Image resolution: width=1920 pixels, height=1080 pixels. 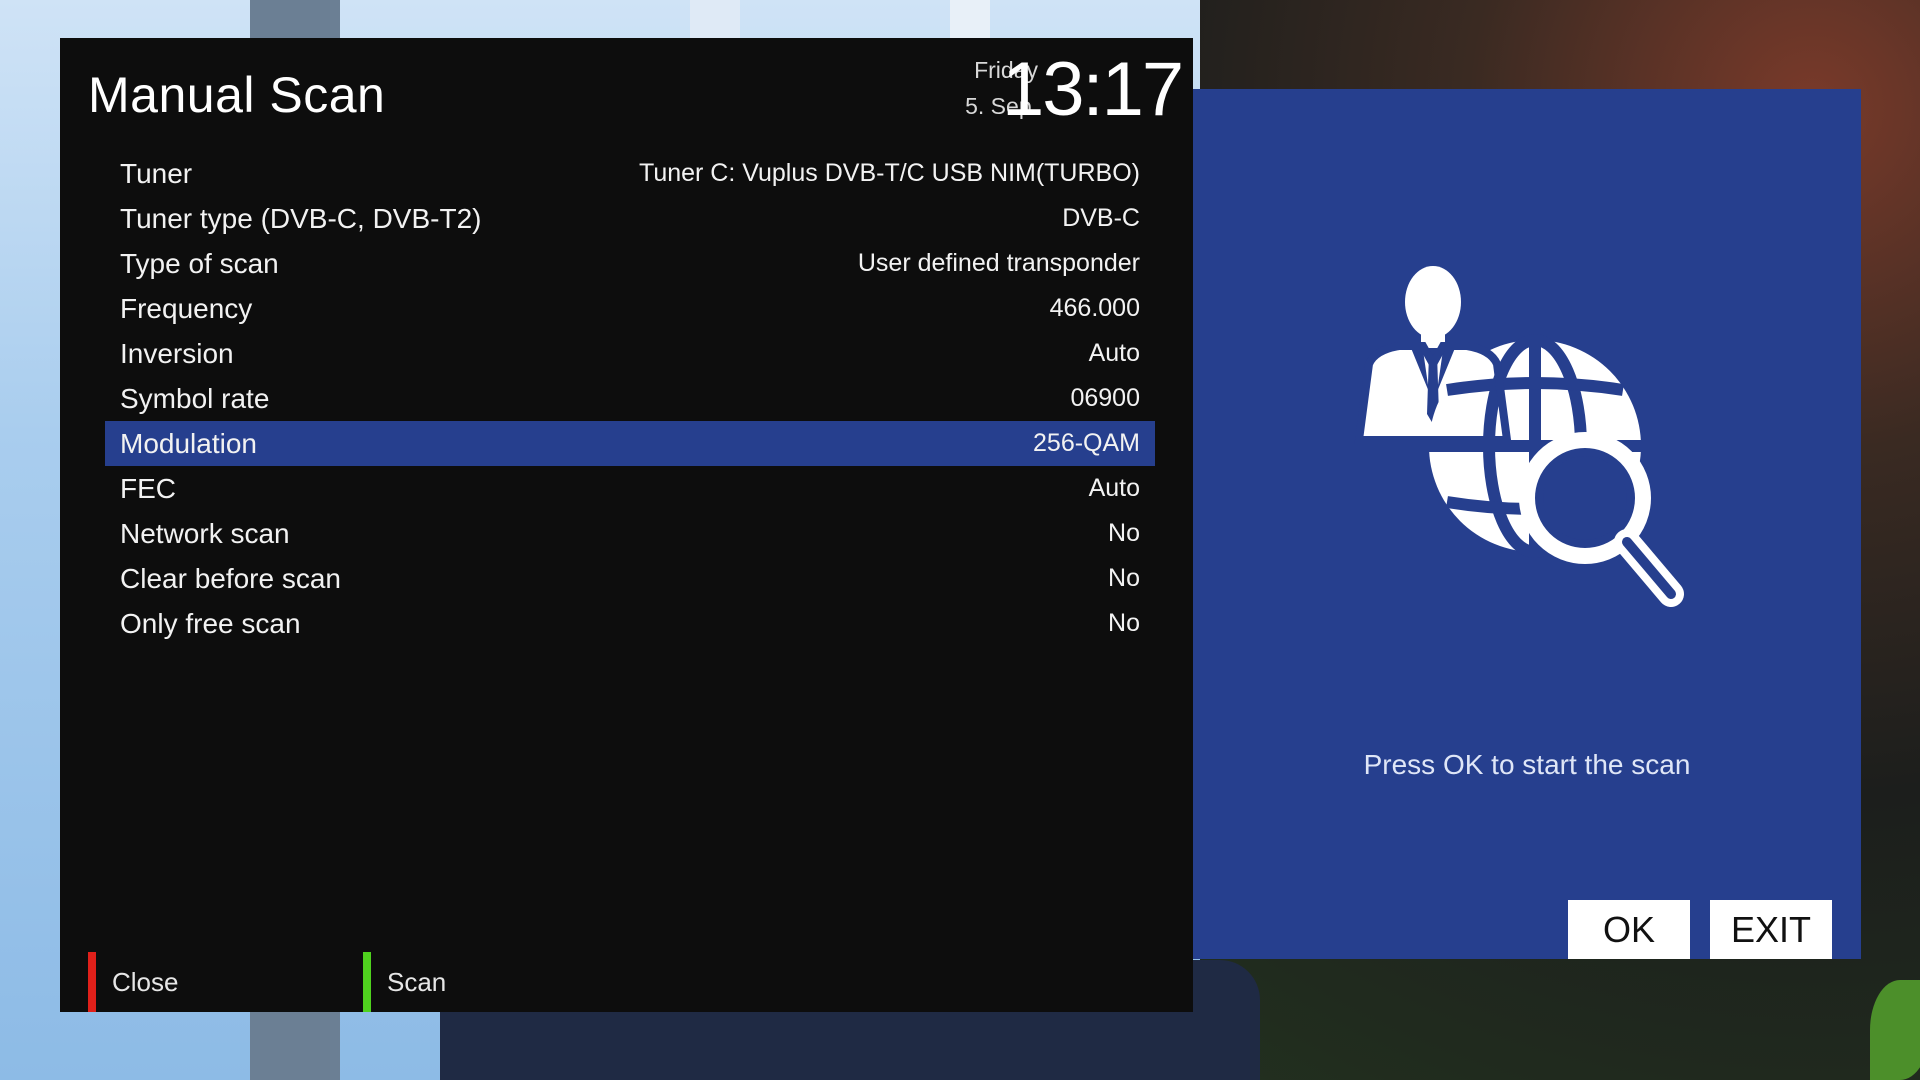 What do you see at coordinates (630, 533) in the screenshot?
I see `setting-row: Network scan No` at bounding box center [630, 533].